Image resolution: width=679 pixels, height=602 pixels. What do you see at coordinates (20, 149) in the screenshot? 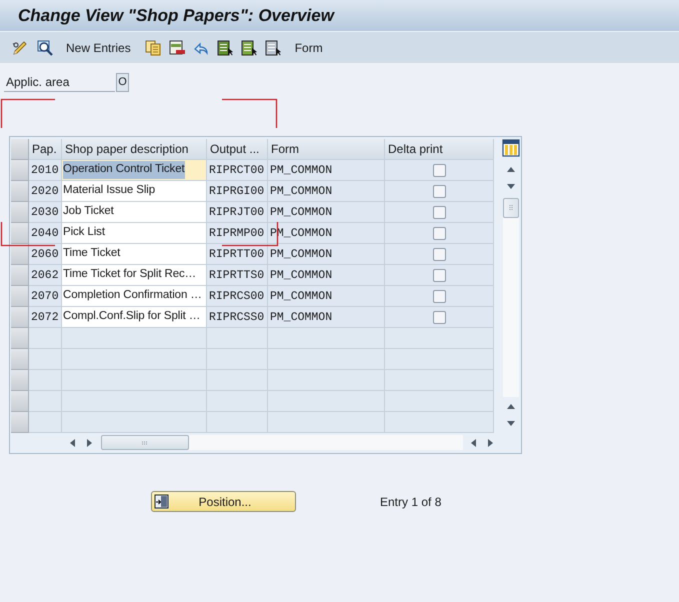
I see `select-all-cell` at bounding box center [20, 149].